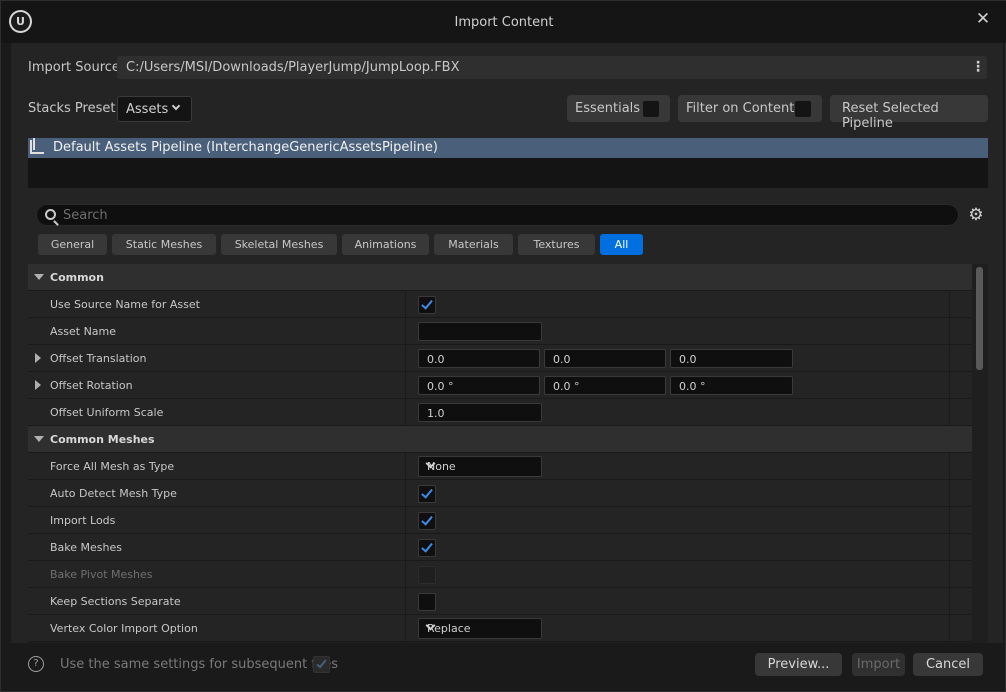 This screenshot has height=692, width=1006. I want to click on essentials-toggle: Essentials, so click(618, 108).